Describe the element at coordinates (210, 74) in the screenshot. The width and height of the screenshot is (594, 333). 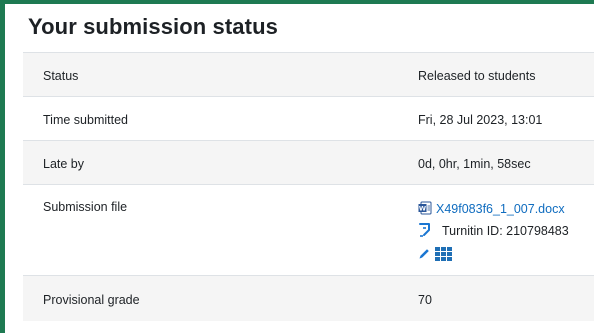
I see `status-label: Status` at that location.